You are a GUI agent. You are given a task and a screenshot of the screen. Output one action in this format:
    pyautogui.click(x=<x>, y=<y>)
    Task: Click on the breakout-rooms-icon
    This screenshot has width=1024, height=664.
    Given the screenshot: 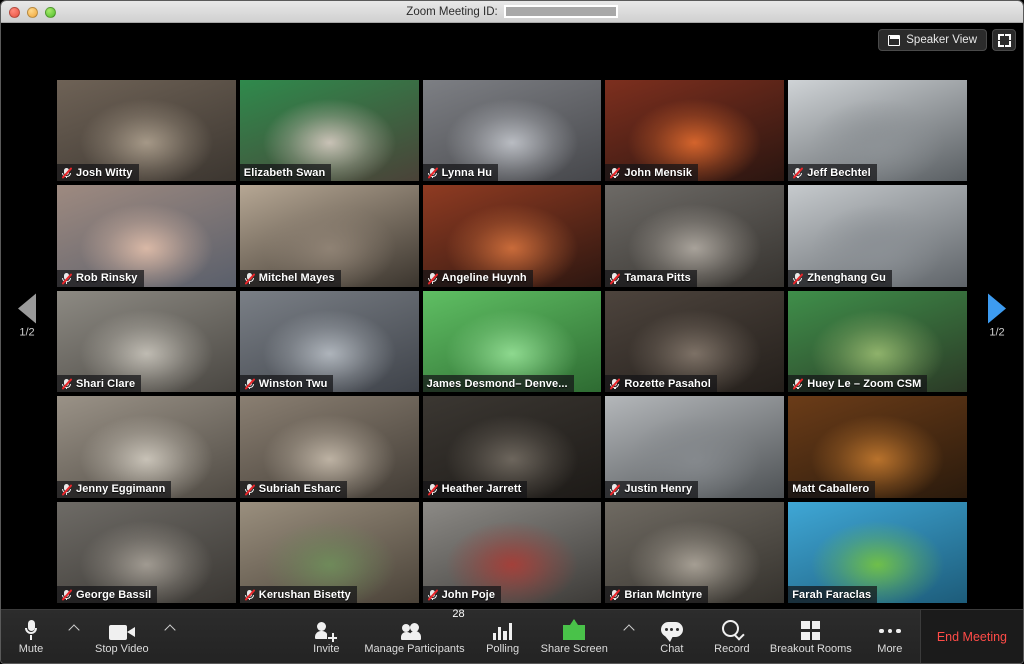 What is the action you would take?
    pyautogui.click(x=811, y=630)
    